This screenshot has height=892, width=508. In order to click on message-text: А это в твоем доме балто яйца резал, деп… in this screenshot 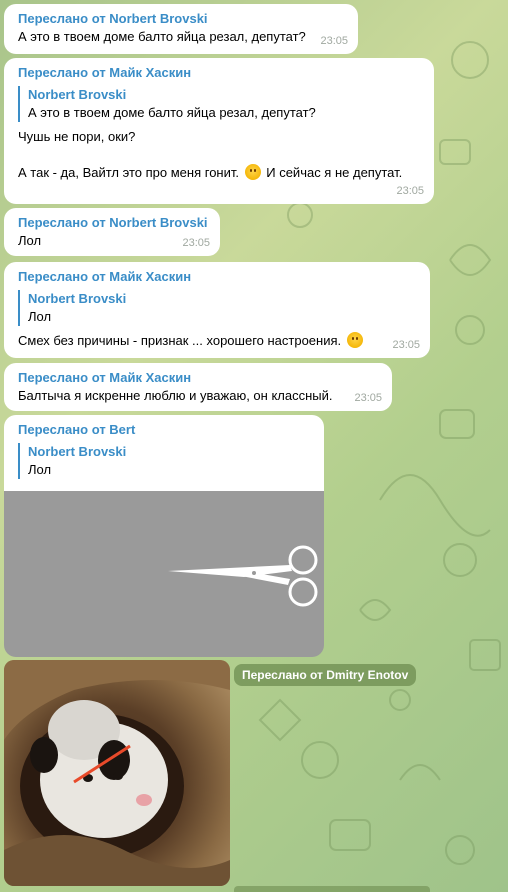, I will do `click(162, 36)`.